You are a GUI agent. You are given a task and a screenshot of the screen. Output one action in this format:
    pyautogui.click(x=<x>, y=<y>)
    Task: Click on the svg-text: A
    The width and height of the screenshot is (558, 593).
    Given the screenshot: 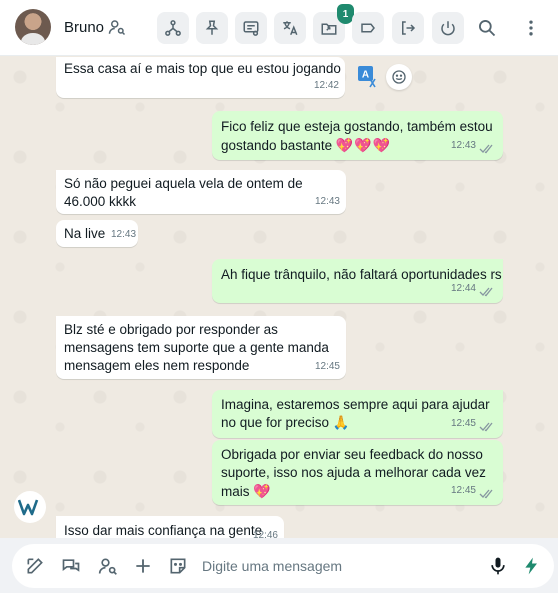 What is the action you would take?
    pyautogui.click(x=365, y=75)
    